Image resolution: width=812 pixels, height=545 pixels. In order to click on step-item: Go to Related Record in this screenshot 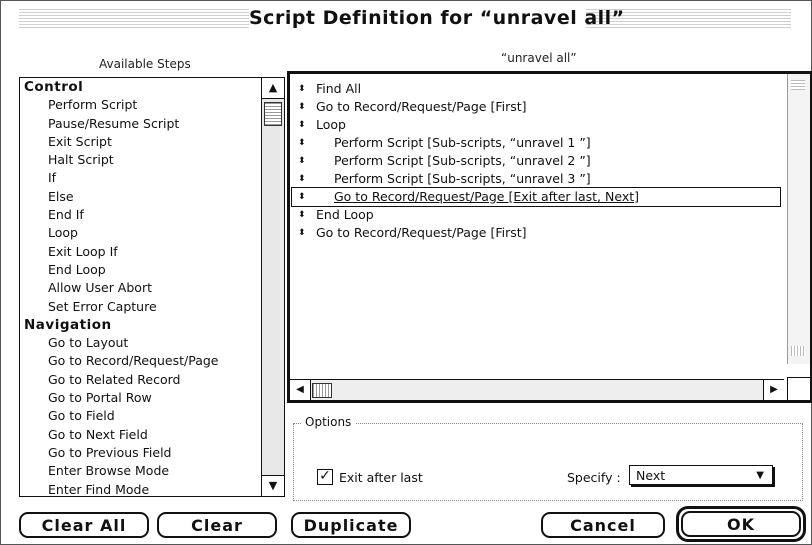, I will do `click(140, 380)`.